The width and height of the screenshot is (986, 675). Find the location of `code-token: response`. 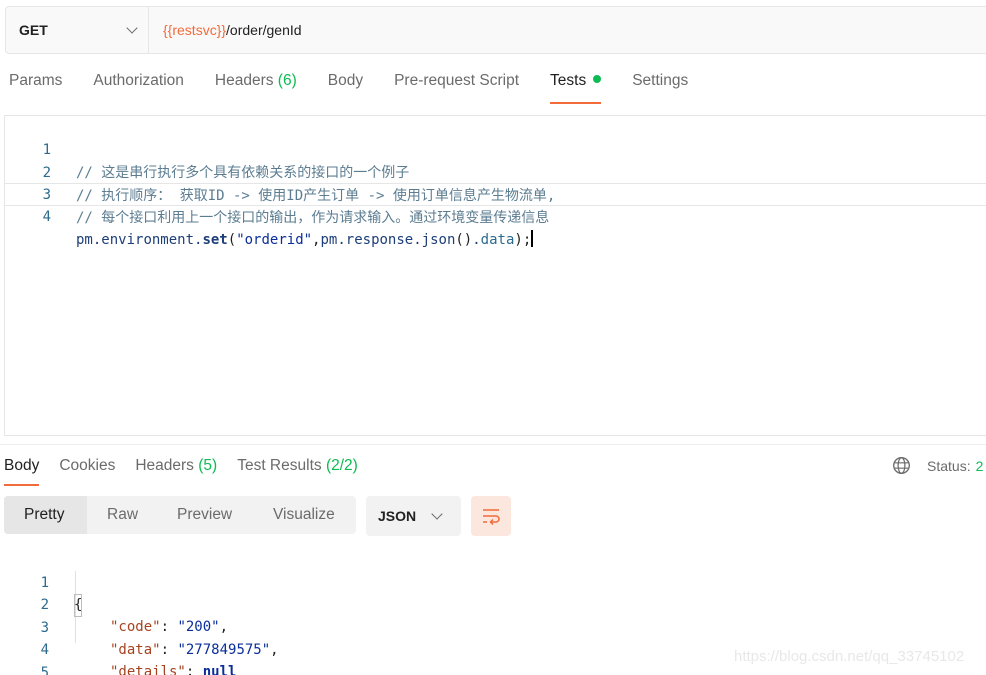

code-token: response is located at coordinates (379, 240).